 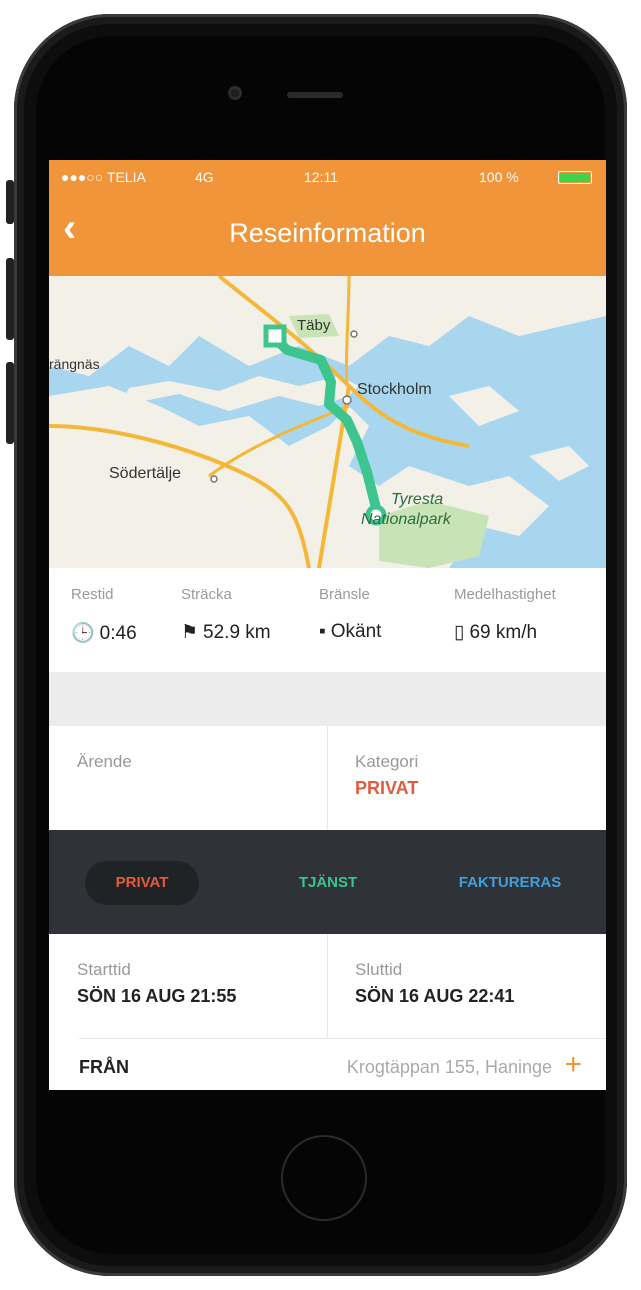 What do you see at coordinates (510, 883) in the screenshot?
I see `segment-faktureras: FAKTURERAS` at bounding box center [510, 883].